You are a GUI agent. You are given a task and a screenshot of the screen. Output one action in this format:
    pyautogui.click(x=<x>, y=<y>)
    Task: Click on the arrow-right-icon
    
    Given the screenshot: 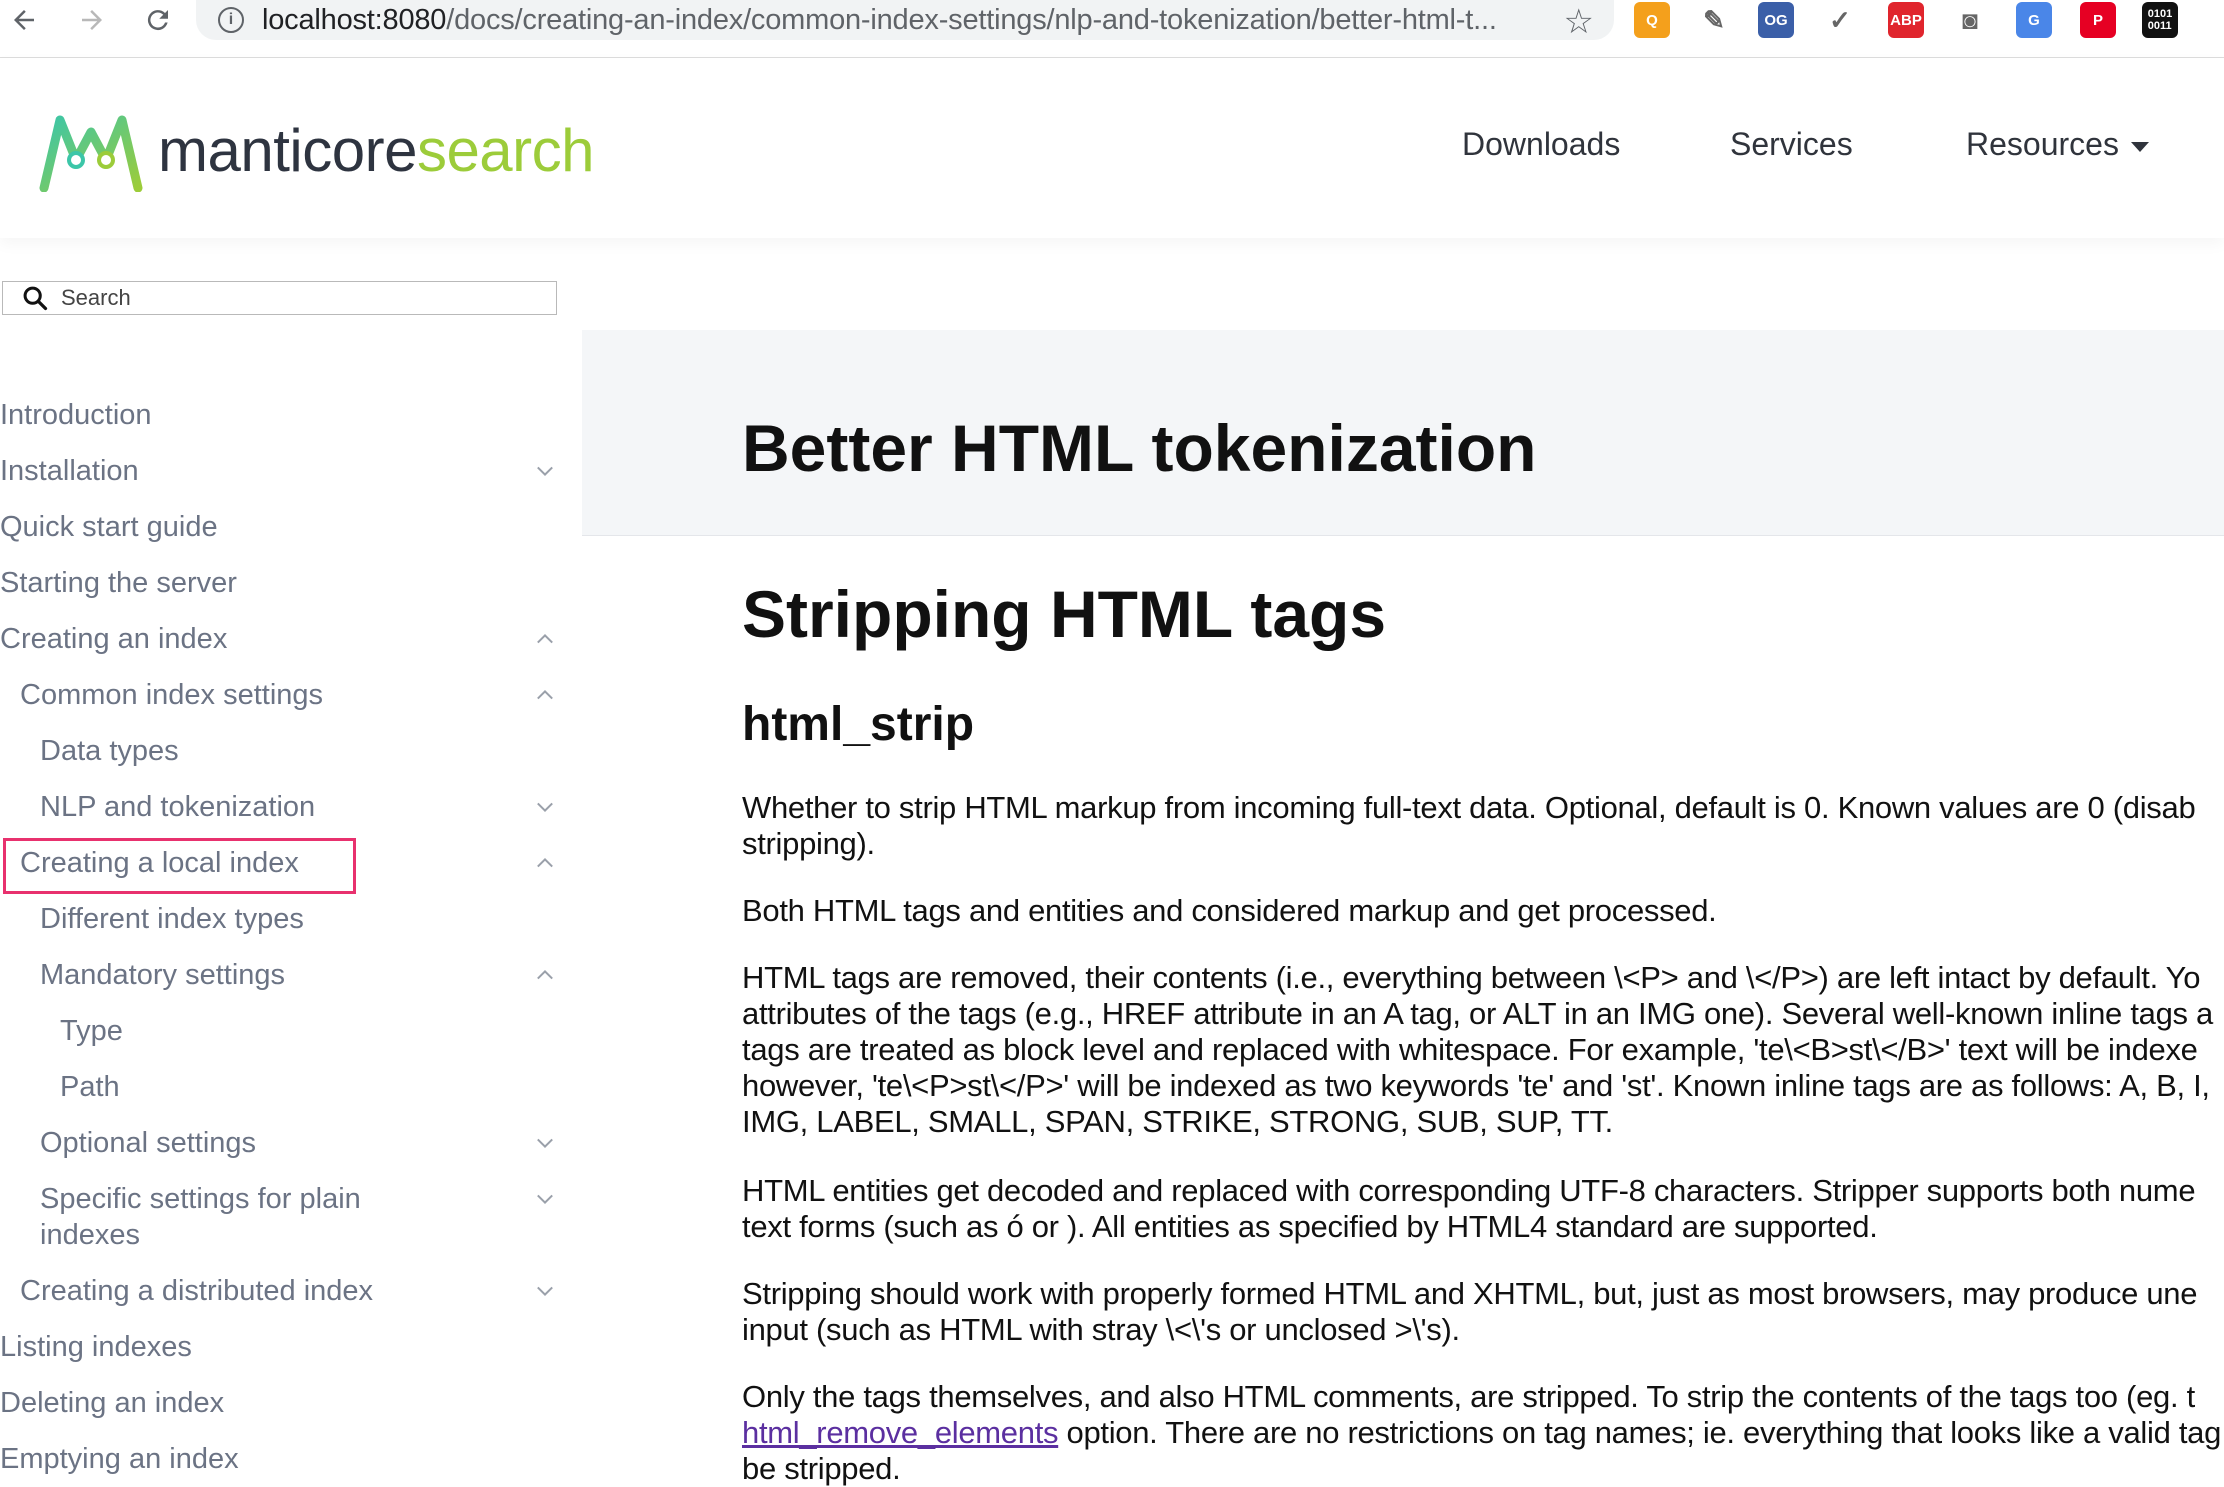 What is the action you would take?
    pyautogui.click(x=92, y=20)
    